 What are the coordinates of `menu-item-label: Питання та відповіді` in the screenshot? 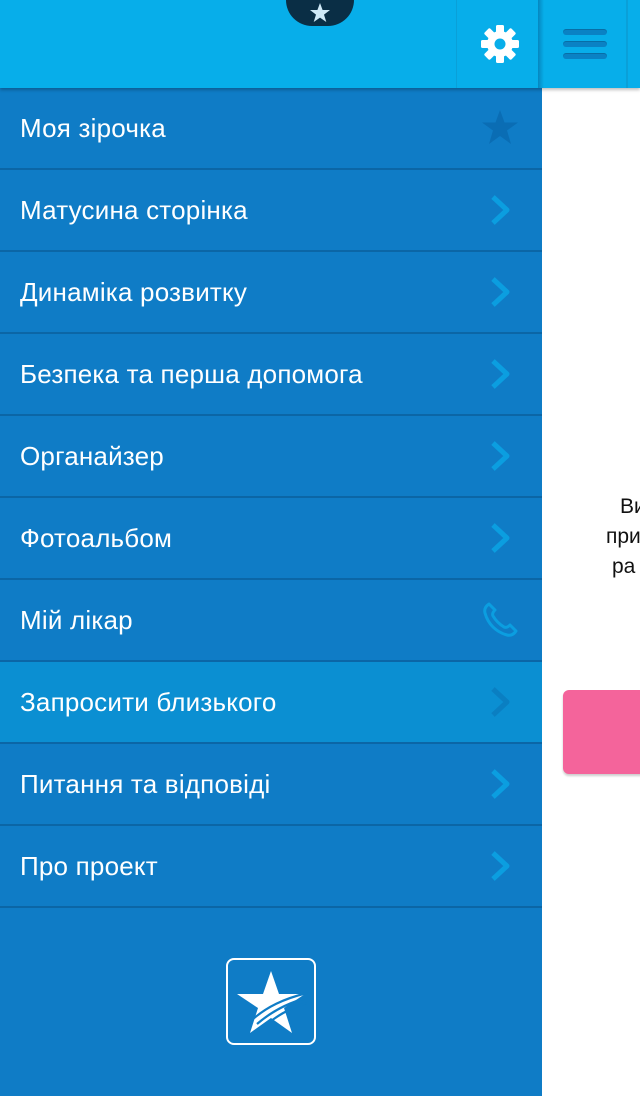 It's located at (145, 783).